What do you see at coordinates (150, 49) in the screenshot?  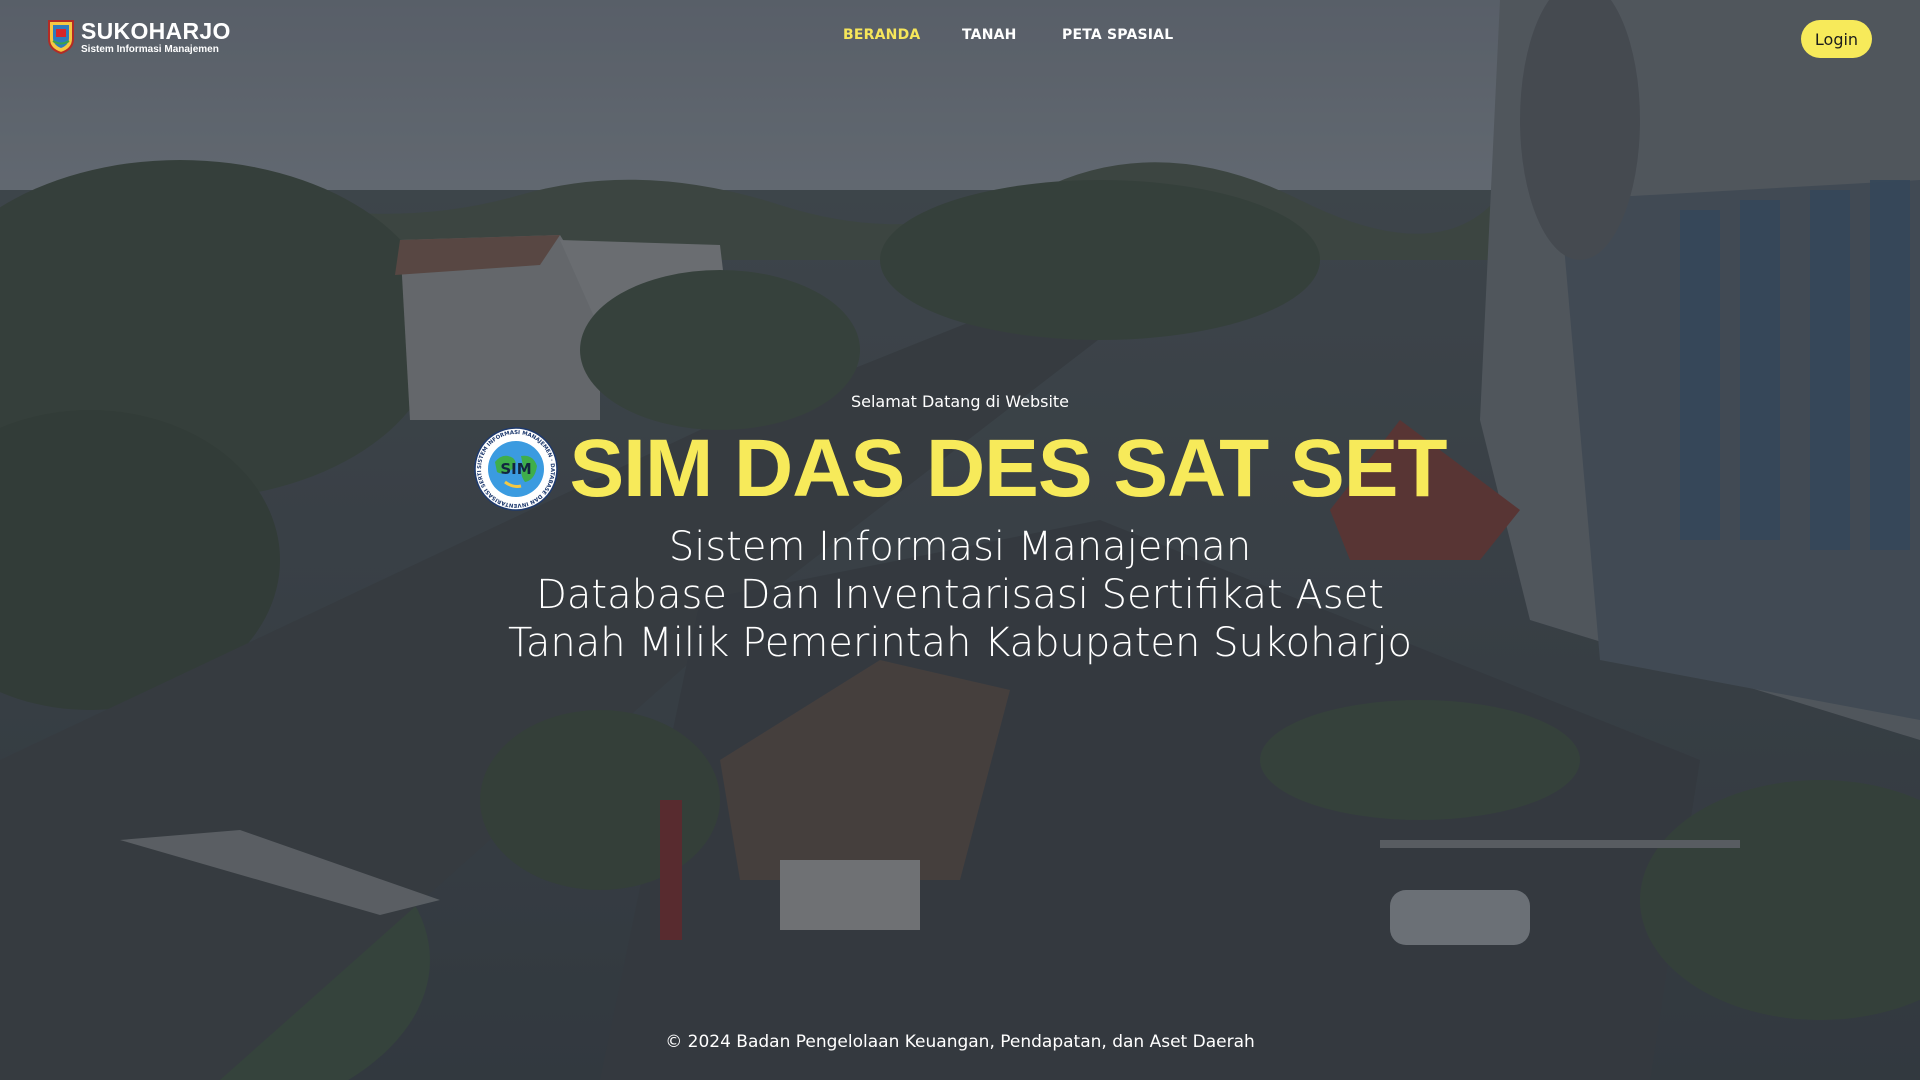 I see `brand-subtitle: Sistem Informasi Manajemen` at bounding box center [150, 49].